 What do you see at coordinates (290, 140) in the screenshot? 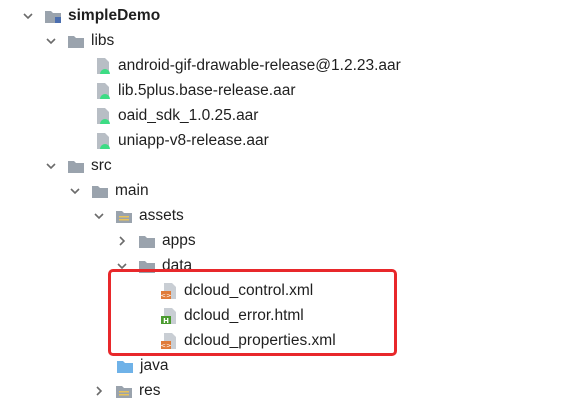
I see `tree-row-file: uniapp-v8-release.aar` at bounding box center [290, 140].